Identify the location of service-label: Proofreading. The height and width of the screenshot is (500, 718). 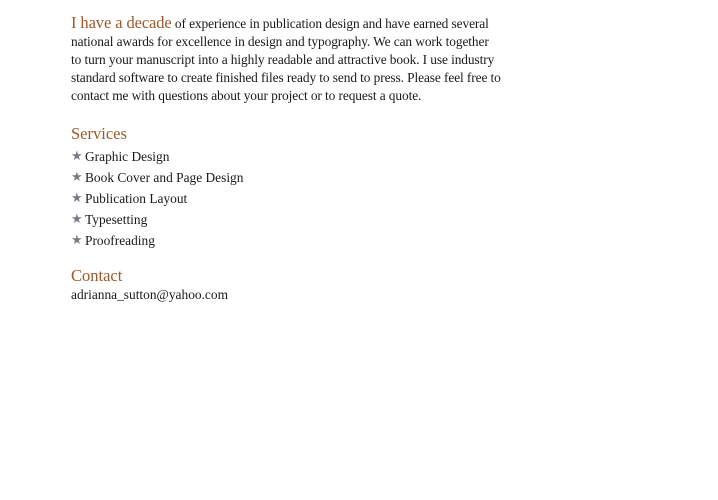
(120, 240).